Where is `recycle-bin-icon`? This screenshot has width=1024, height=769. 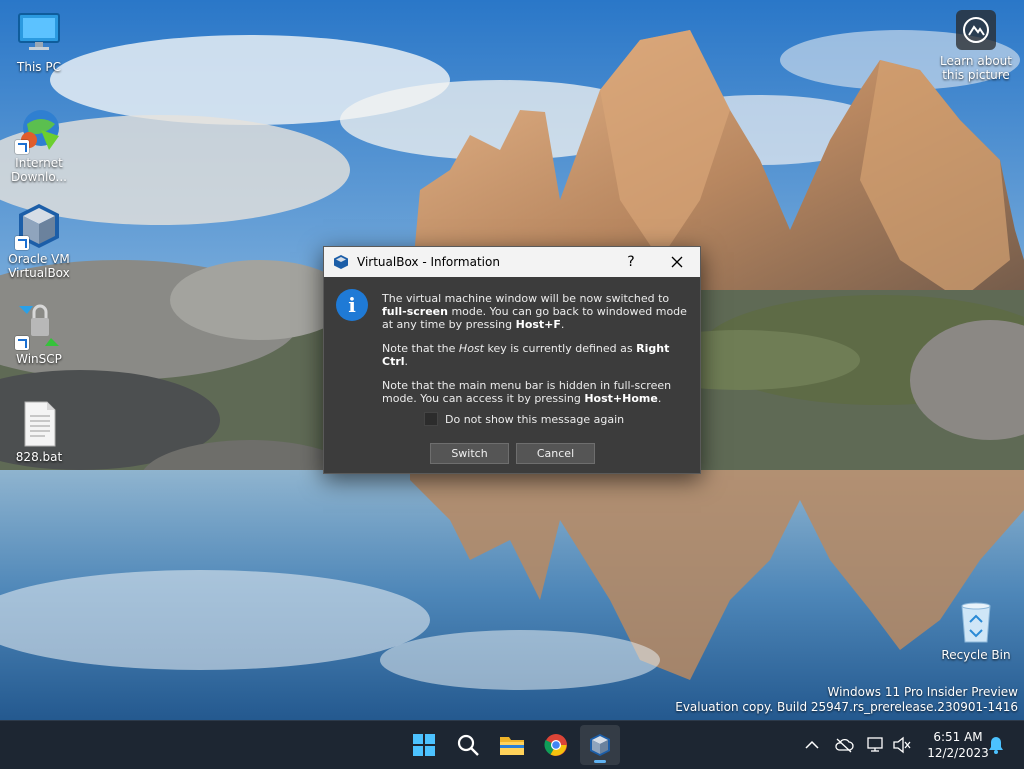
recycle-bin-icon is located at coordinates (976, 622).